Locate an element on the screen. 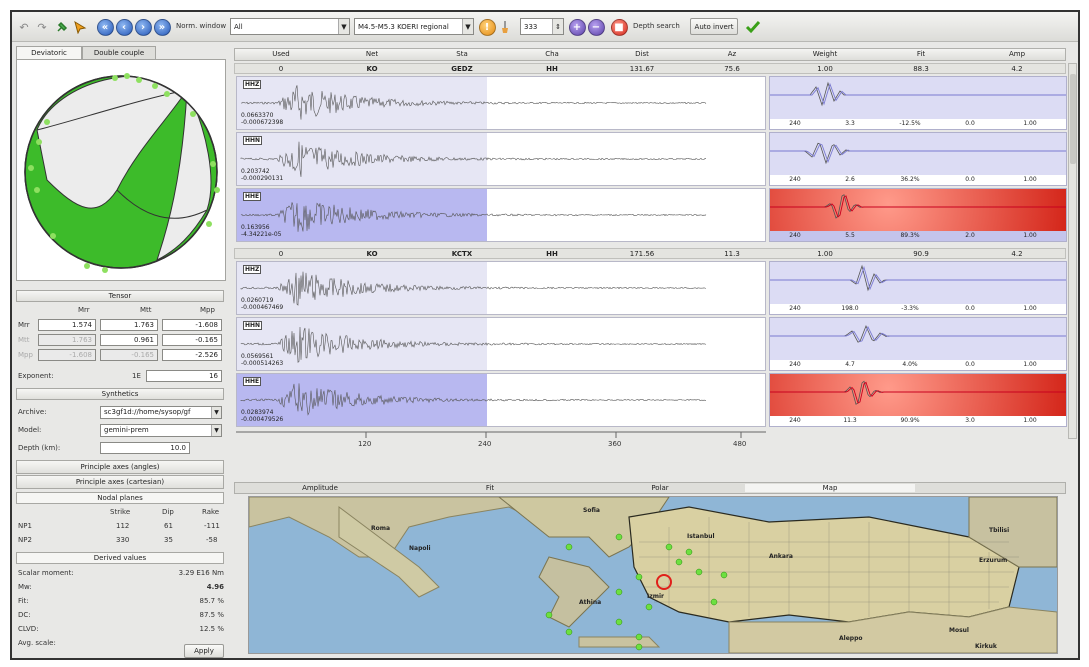 Image resolution: width=1089 pixels, height=667 pixels. cell-used: 0 is located at coordinates (281, 69).